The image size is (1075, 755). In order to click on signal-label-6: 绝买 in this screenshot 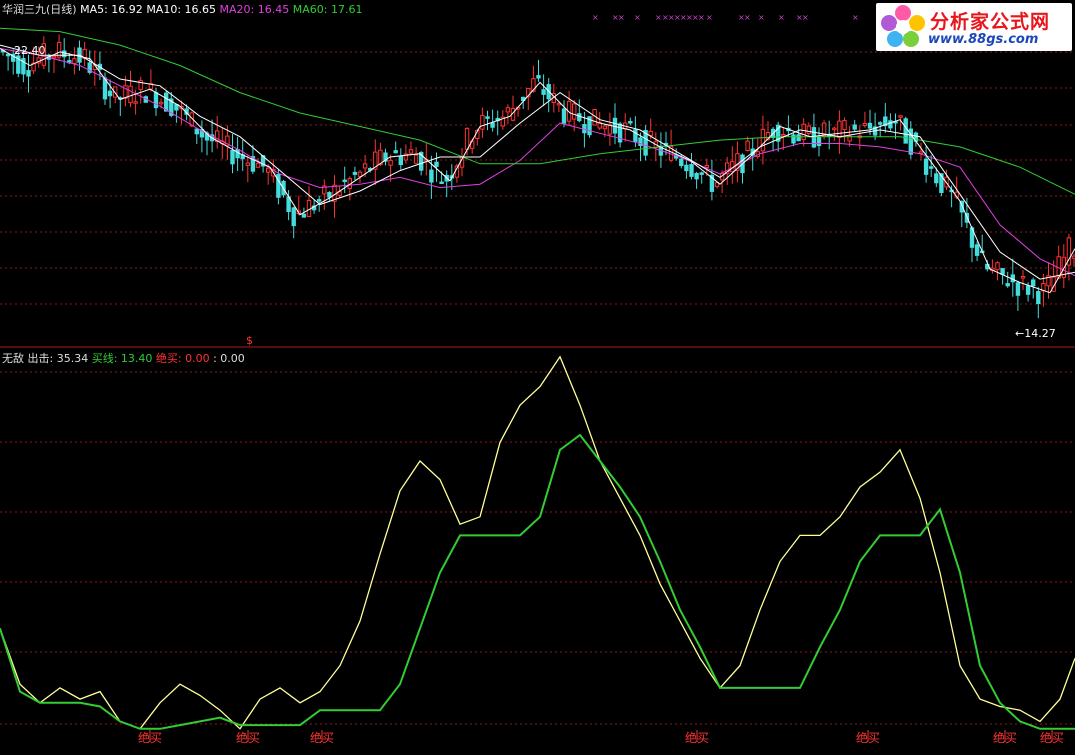, I will do `click(1052, 737)`.